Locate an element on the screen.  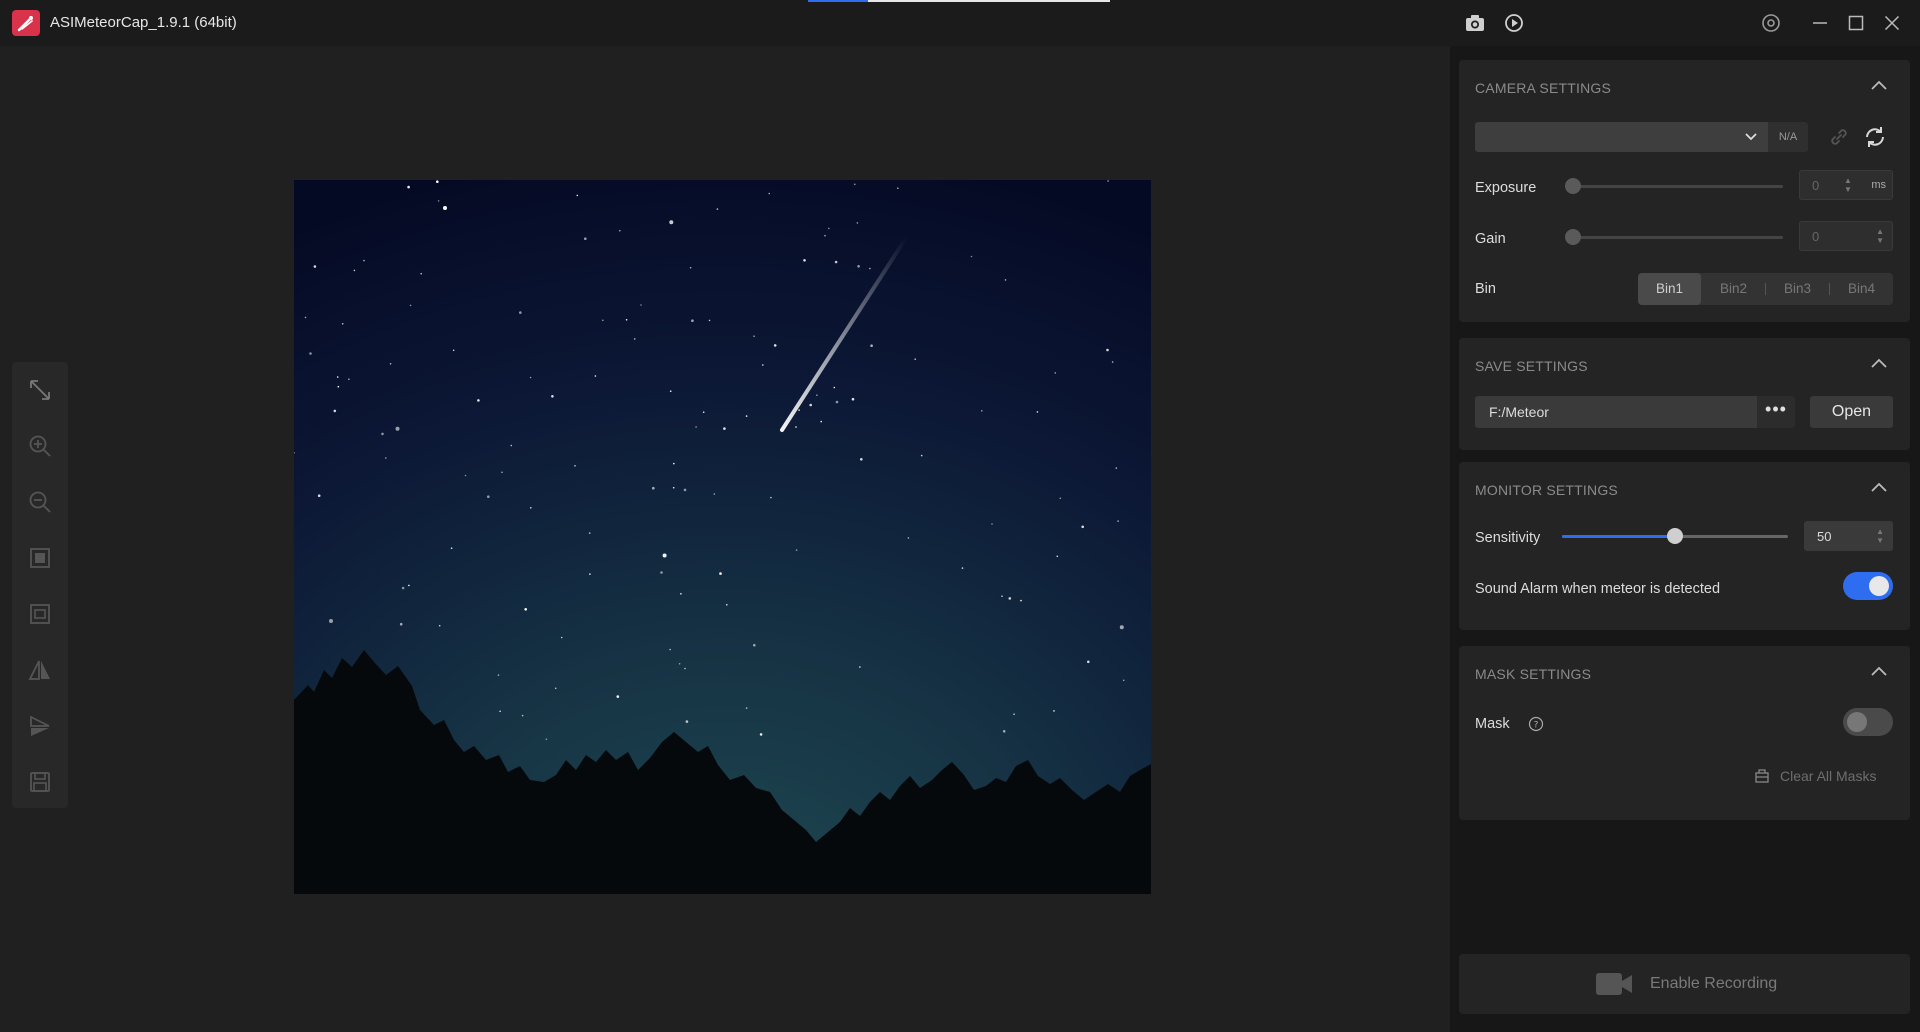
app-title: ASIMeteorCap_1.9.1 (64bit) is located at coordinates (143, 22).